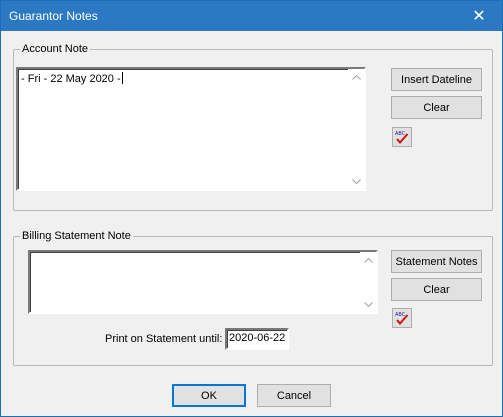  I want to click on account-note-group-label: Account Note, so click(55, 49).